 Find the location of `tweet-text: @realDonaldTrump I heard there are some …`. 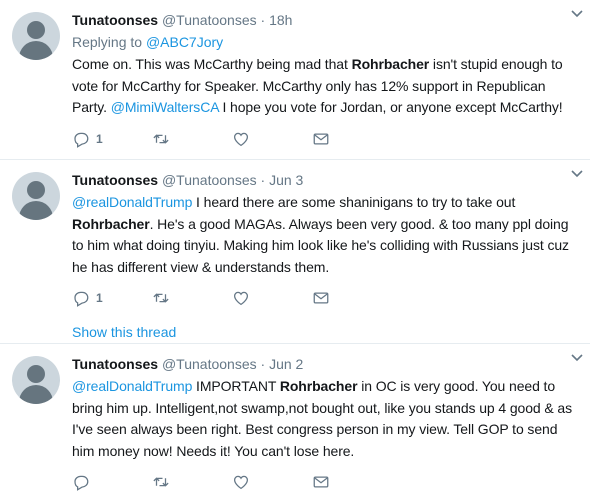

tweet-text: @realDonaldTrump I heard there are some … is located at coordinates (325, 235).